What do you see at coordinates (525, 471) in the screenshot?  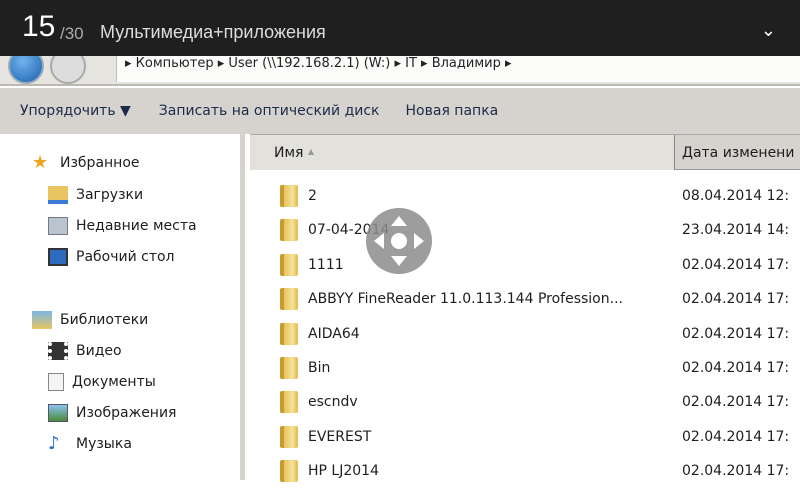 I see `file-row: HP LJ2014 02.04.2014 17:` at bounding box center [525, 471].